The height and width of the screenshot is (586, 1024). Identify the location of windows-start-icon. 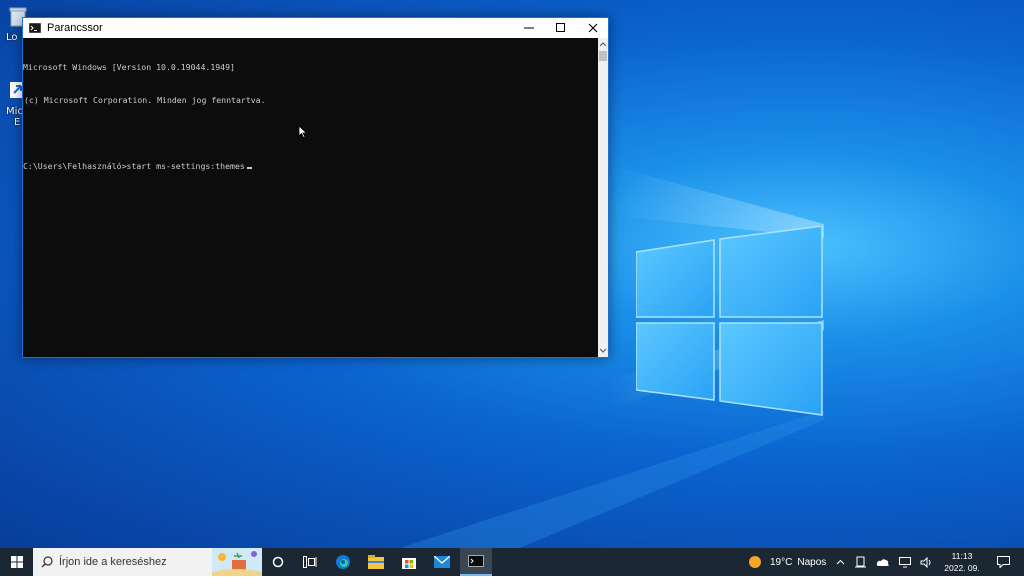
(16, 562).